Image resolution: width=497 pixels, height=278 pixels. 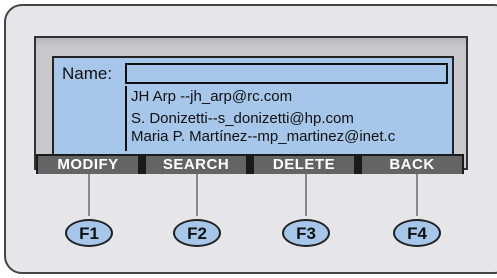 What do you see at coordinates (87, 73) in the screenshot?
I see `name-label: Name:` at bounding box center [87, 73].